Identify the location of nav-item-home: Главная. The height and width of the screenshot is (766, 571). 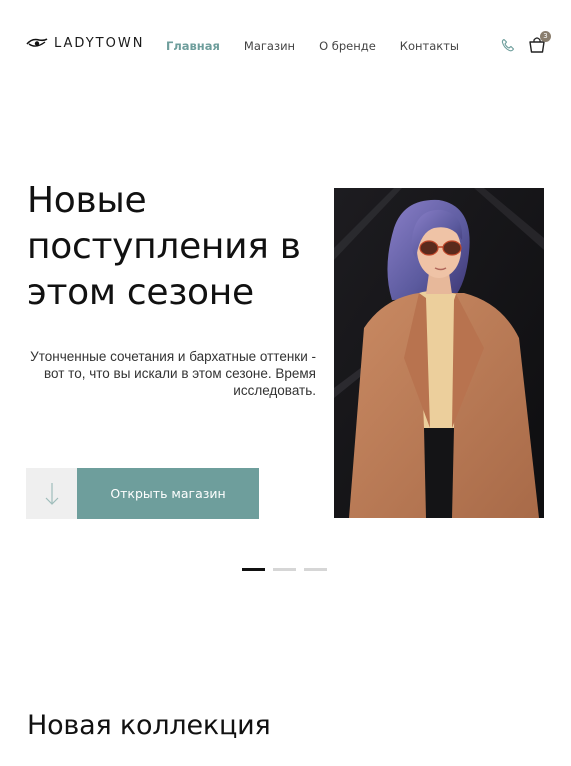
(193, 46).